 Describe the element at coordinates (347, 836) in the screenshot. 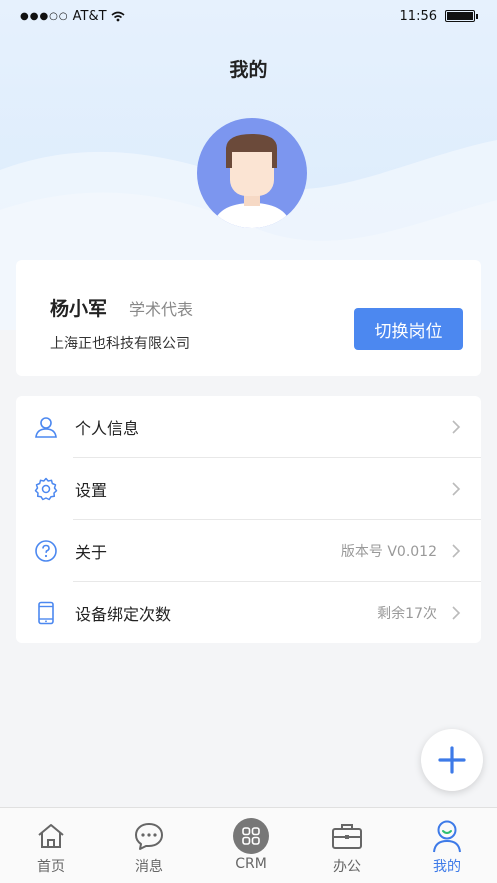

I see `briefcase-icon` at that location.